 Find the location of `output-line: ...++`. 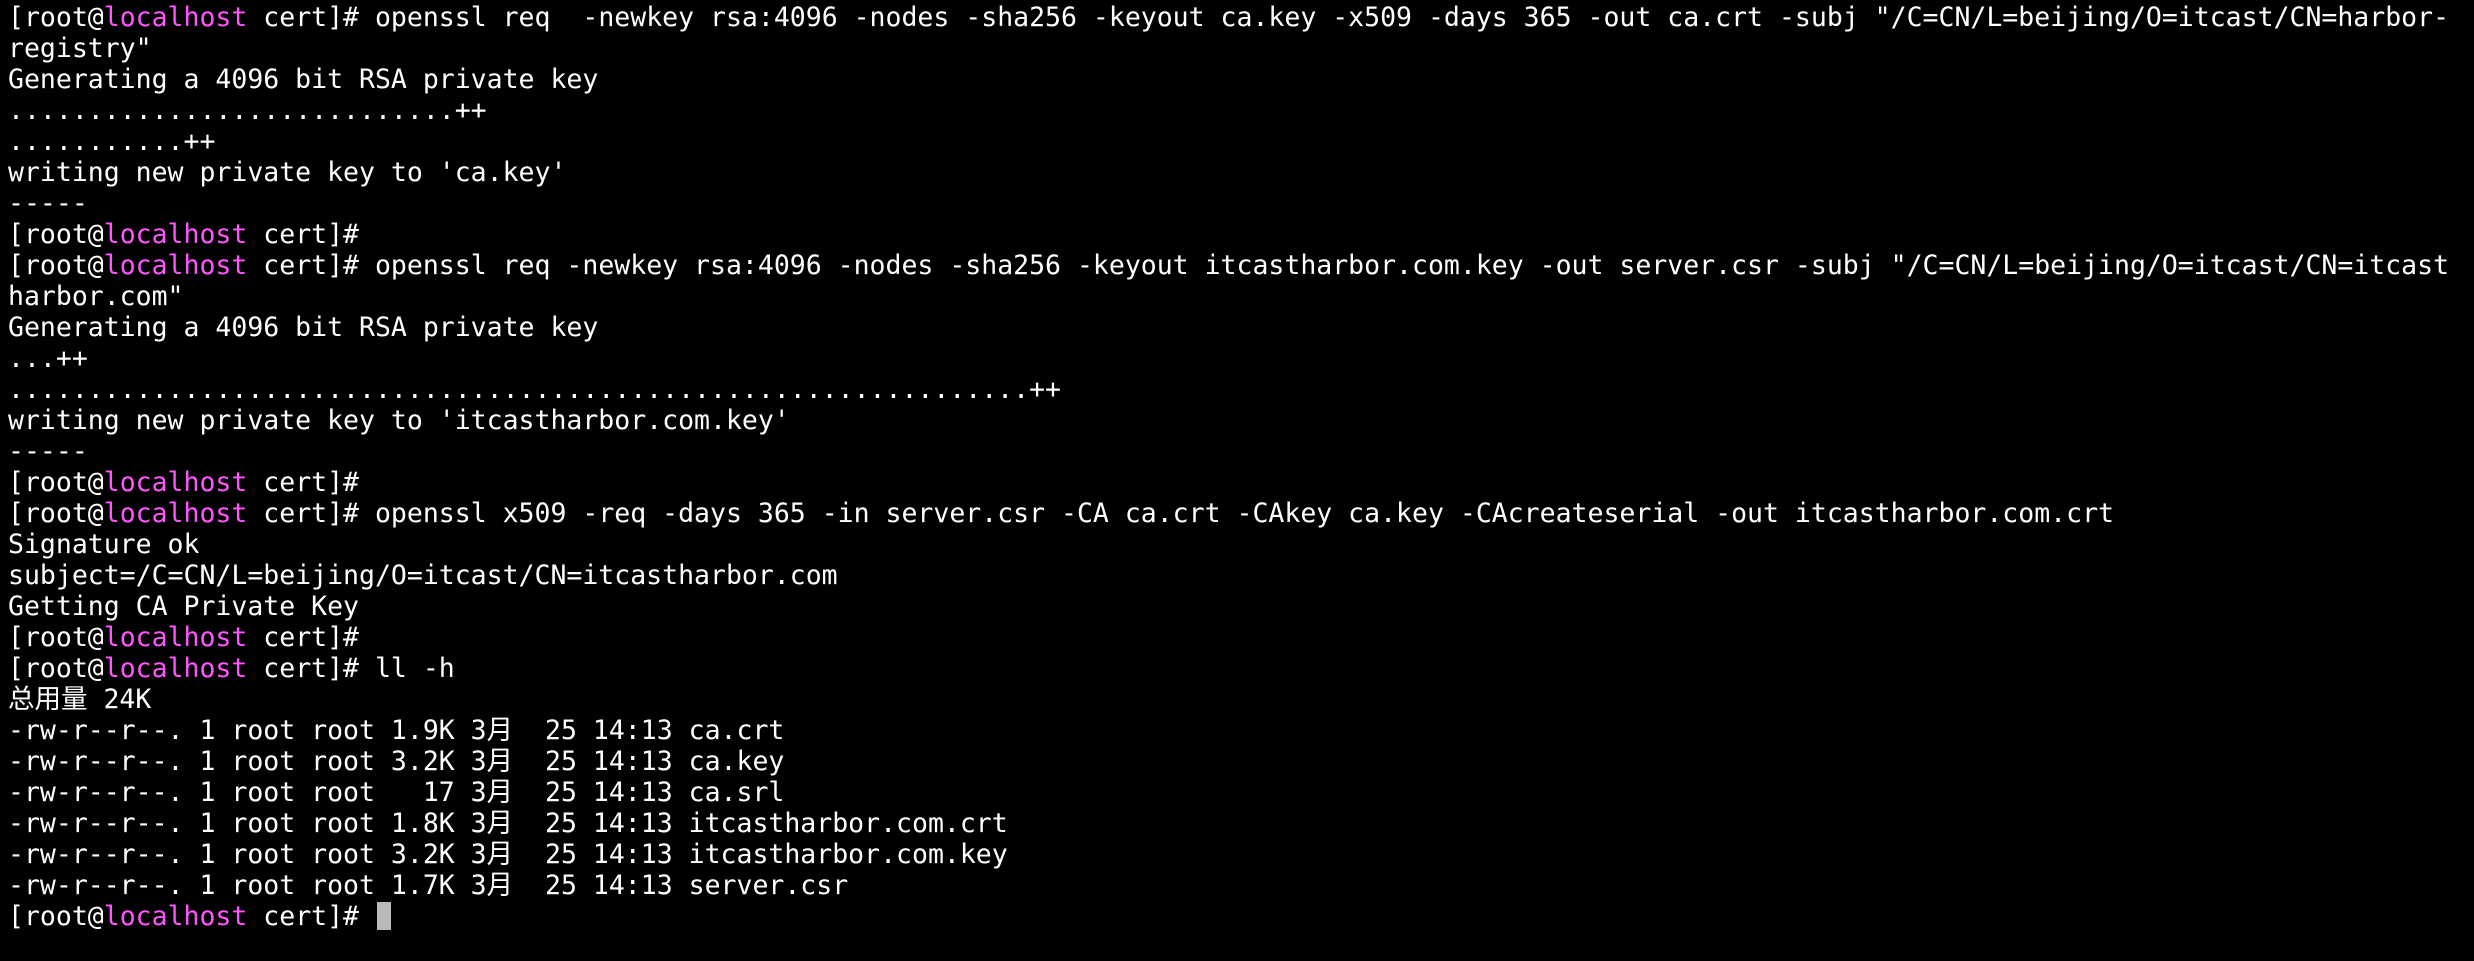

output-line: ...++ is located at coordinates (1241, 358).